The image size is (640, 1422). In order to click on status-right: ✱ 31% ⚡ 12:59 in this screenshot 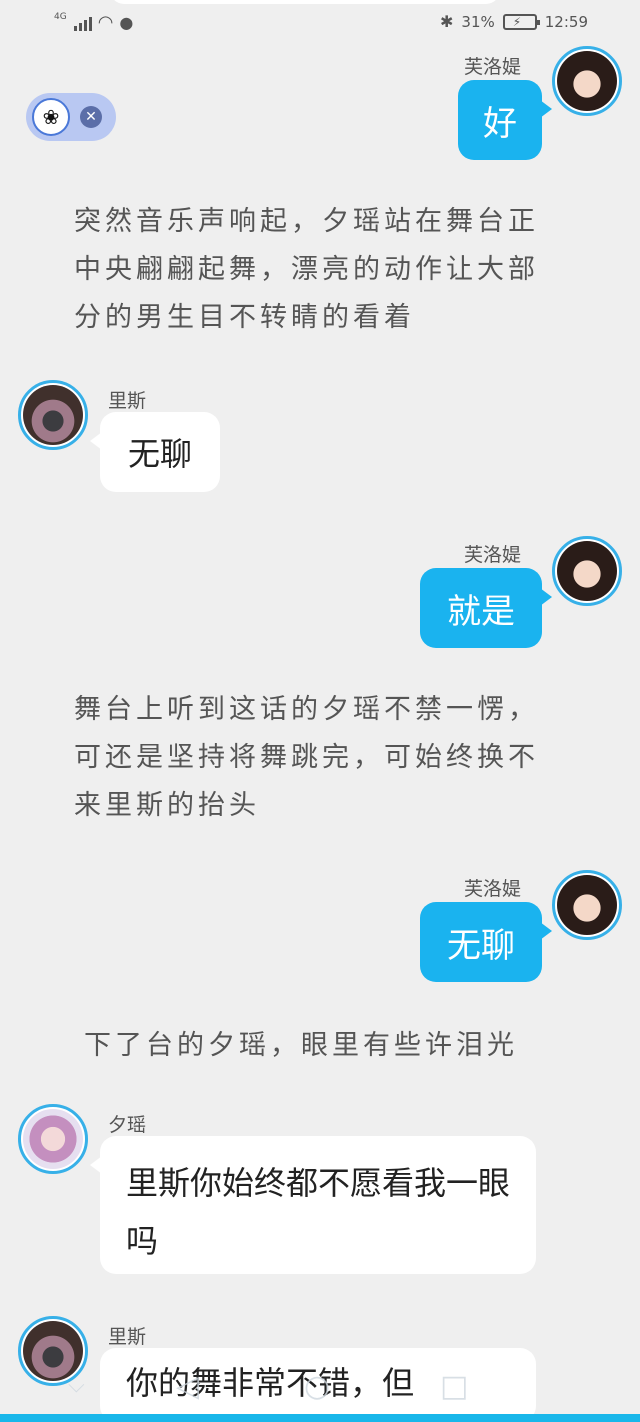, I will do `click(514, 21)`.